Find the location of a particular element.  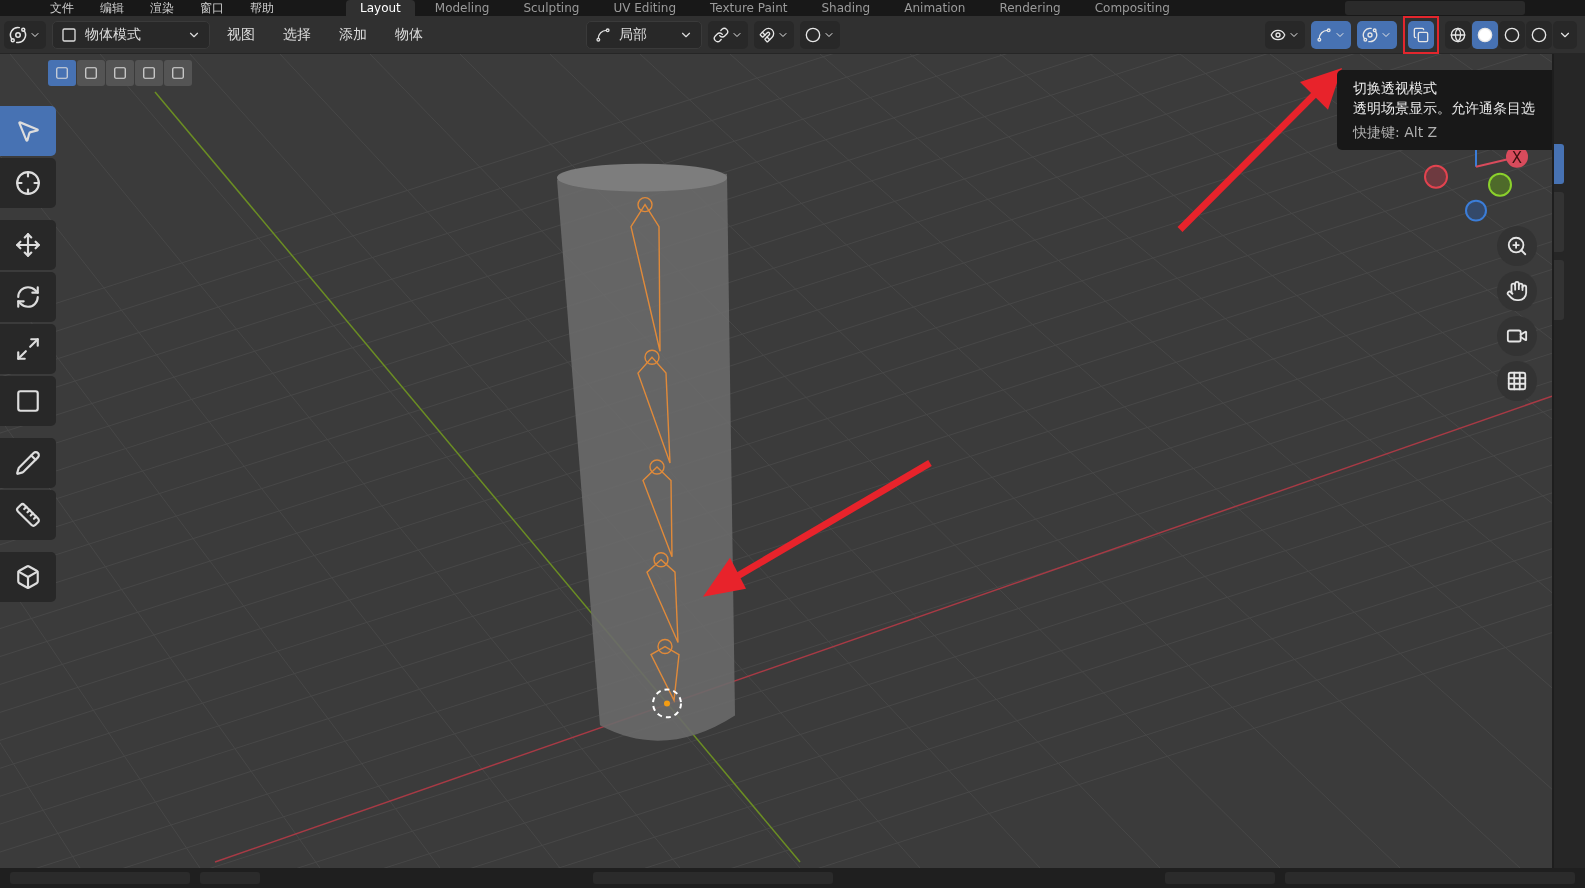

measure-tool-button is located at coordinates (28, 515).